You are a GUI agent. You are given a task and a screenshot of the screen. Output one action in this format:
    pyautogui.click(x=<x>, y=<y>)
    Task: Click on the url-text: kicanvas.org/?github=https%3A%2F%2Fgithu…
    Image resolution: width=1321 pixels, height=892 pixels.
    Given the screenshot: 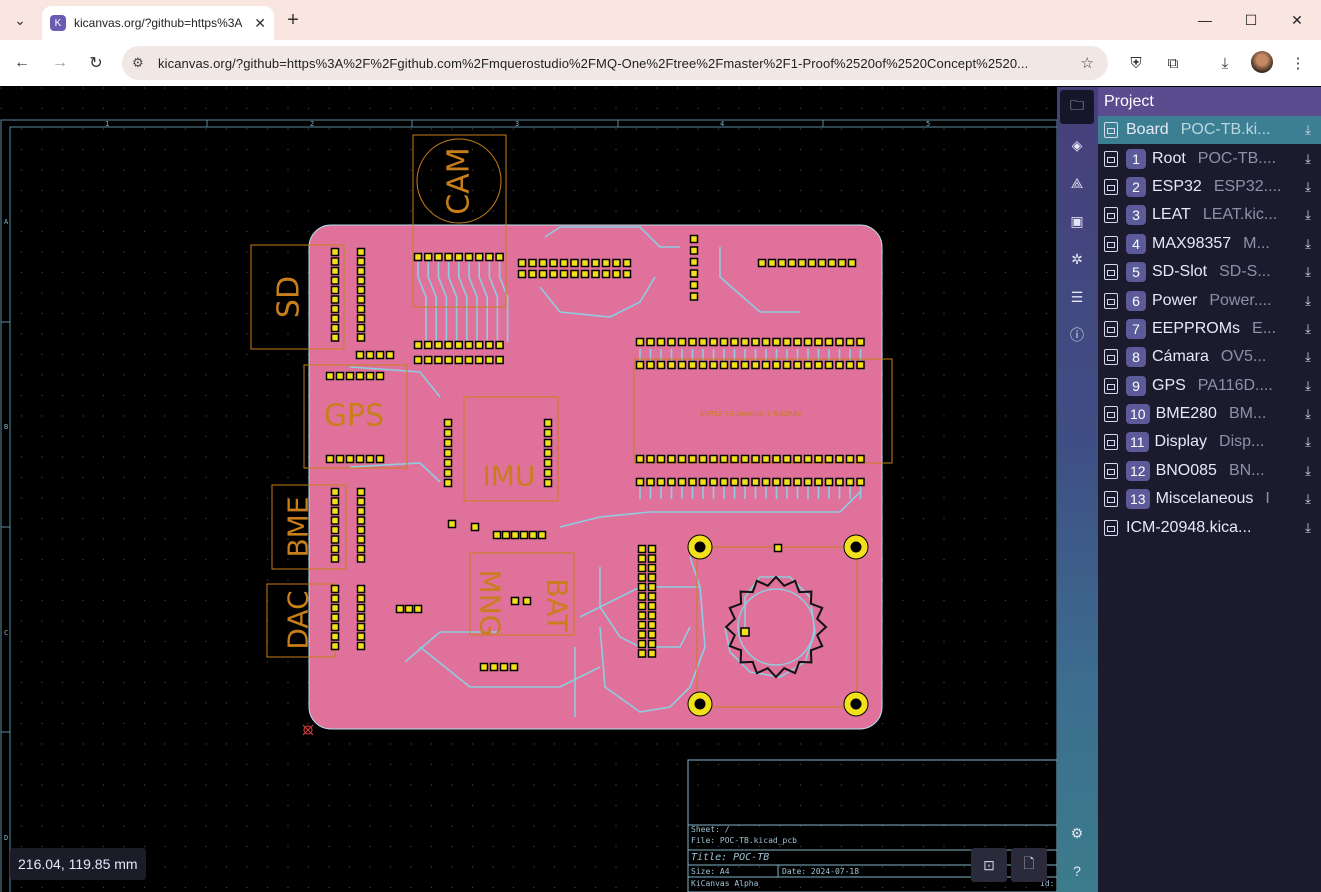 What is the action you would take?
    pyautogui.click(x=608, y=63)
    